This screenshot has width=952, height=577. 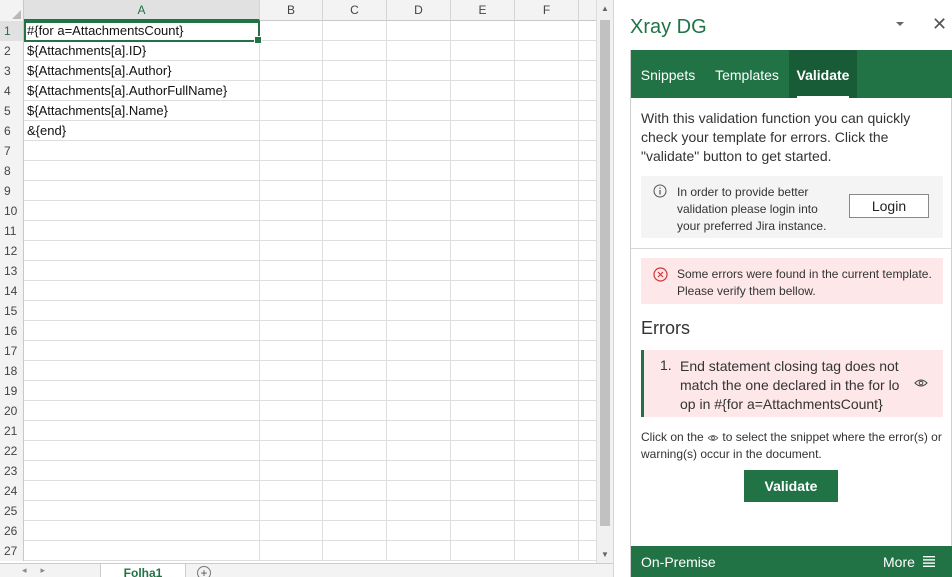 I want to click on cell-e16, so click(x=483, y=331).